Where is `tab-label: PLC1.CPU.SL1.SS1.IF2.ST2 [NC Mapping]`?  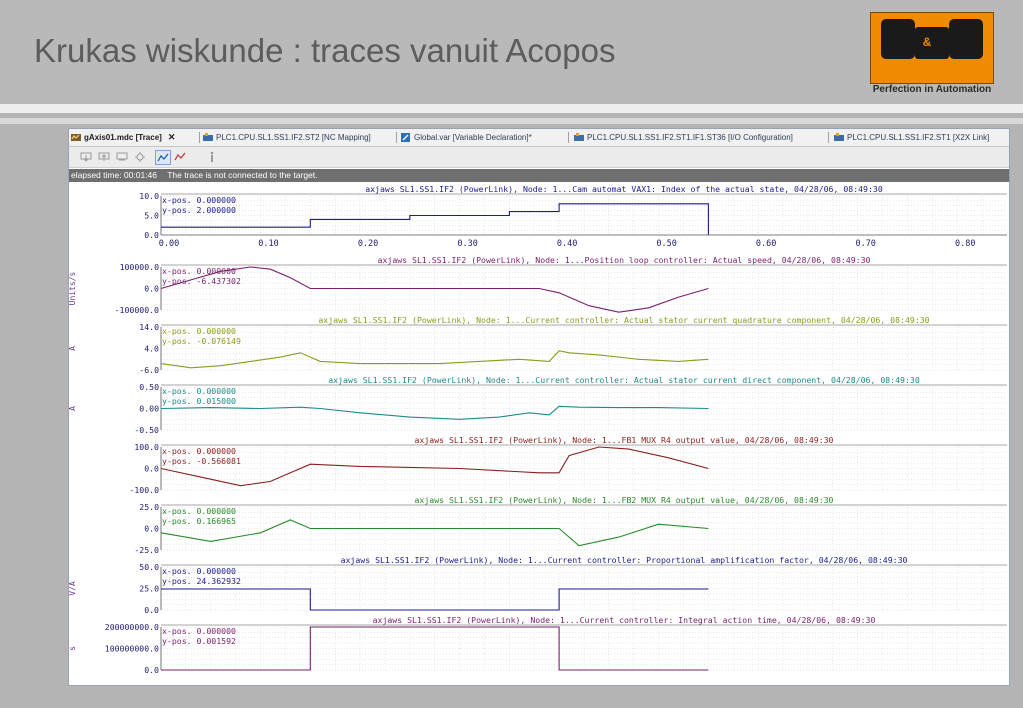 tab-label: PLC1.CPU.SL1.SS1.IF2.ST2 [NC Mapping] is located at coordinates (293, 137).